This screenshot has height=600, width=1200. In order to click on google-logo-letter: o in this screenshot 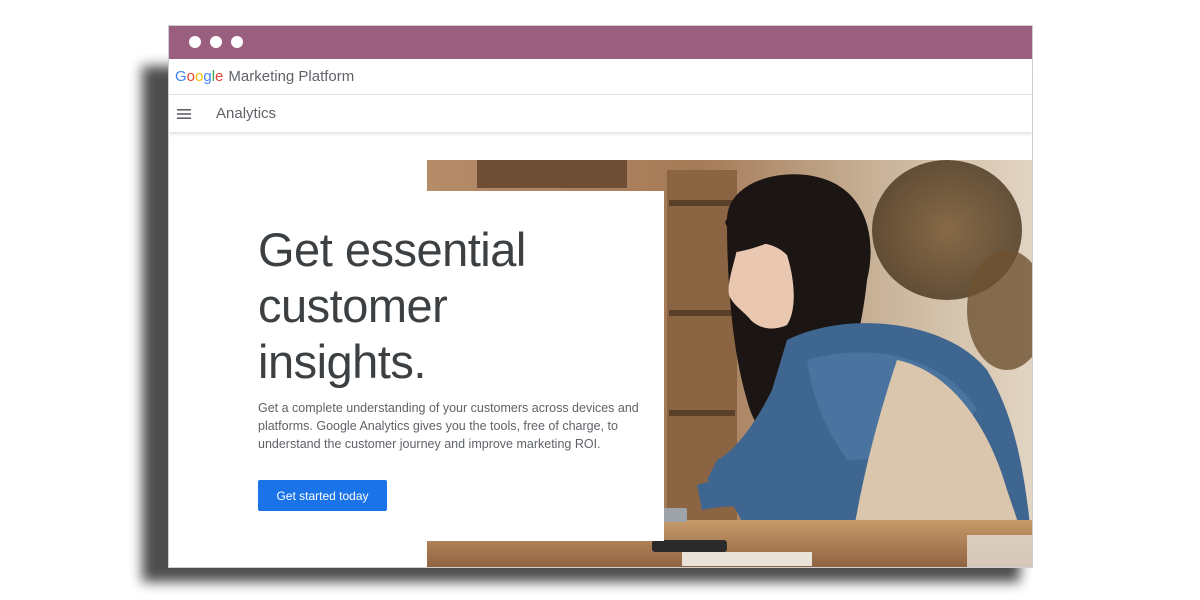, I will do `click(191, 76)`.